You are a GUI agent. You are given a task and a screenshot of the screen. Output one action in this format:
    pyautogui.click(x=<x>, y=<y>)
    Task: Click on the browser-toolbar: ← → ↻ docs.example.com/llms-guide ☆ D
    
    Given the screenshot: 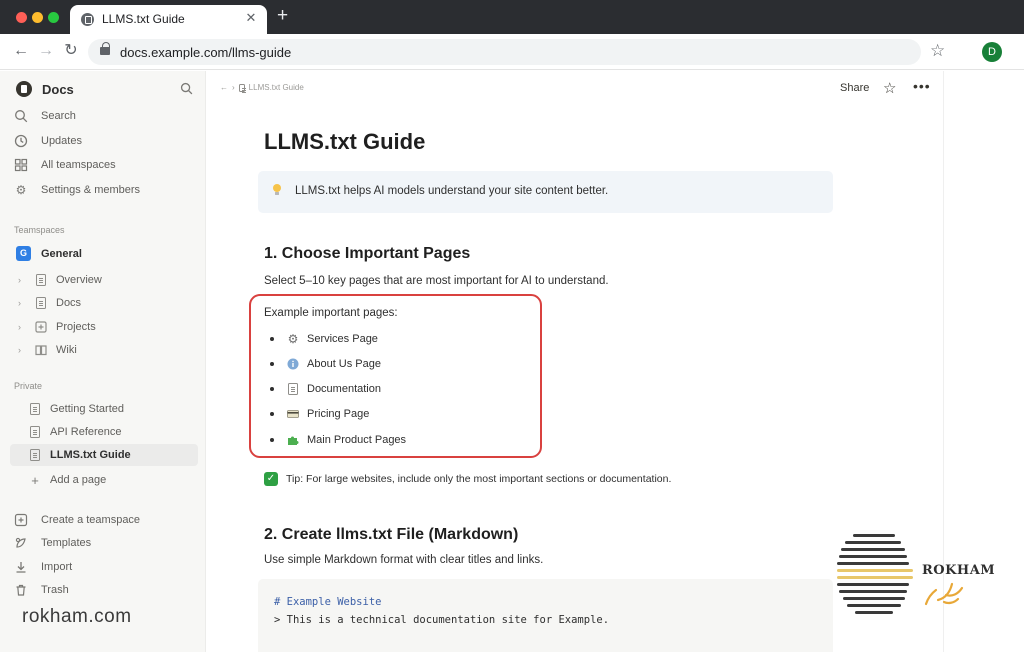 What is the action you would take?
    pyautogui.click(x=512, y=52)
    